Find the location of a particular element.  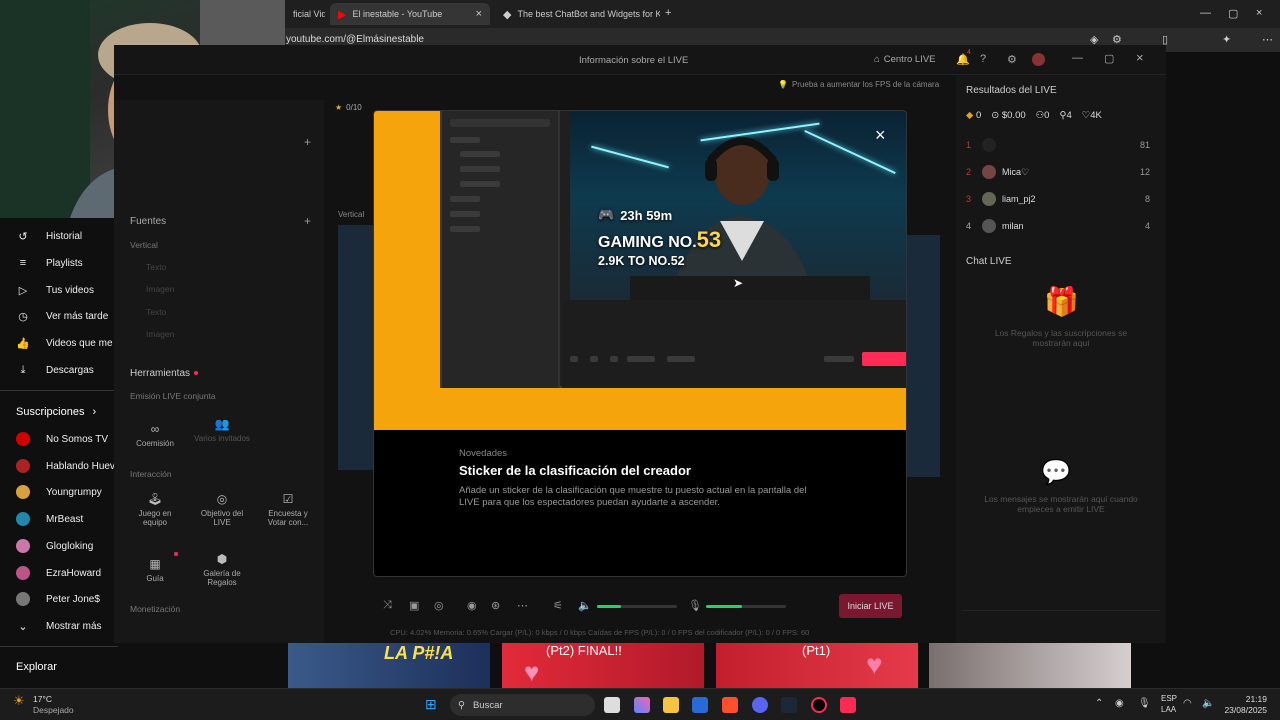

tab-other: ficial Vide is located at coordinates (305, 14).